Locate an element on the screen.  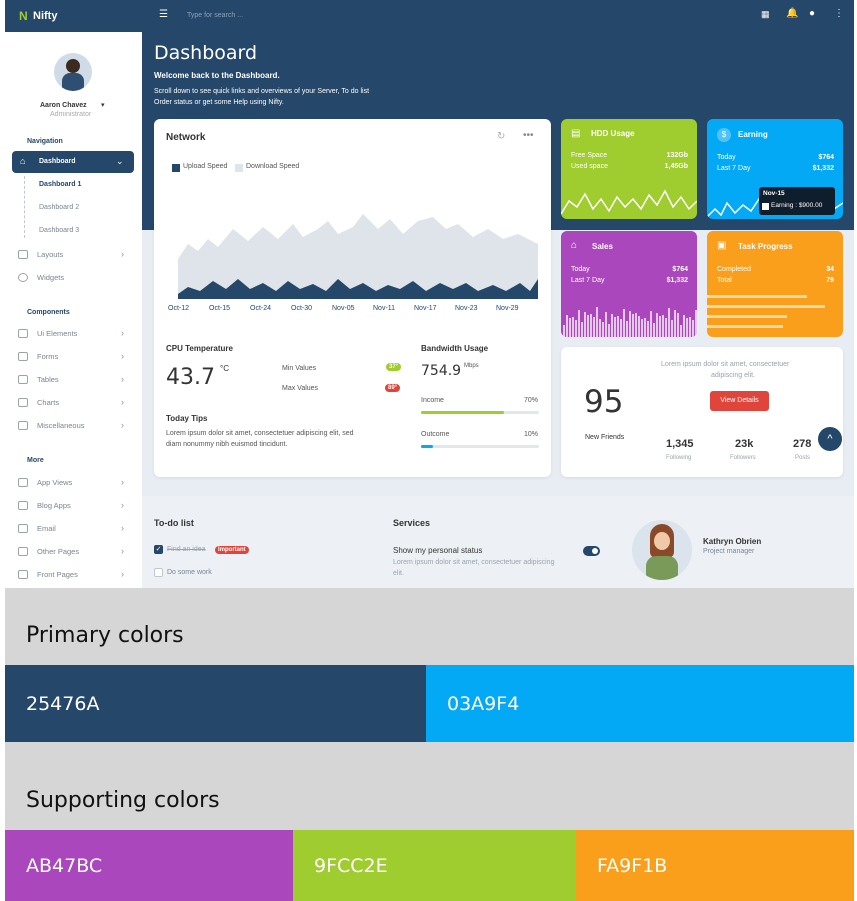
sidebar-item-label: Layouts is located at coordinates (50, 254).